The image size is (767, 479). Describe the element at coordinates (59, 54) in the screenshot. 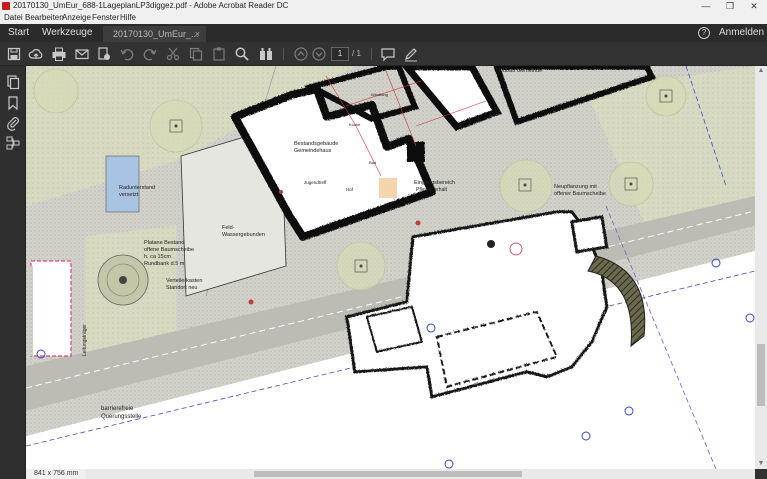

I see `print-icon` at that location.